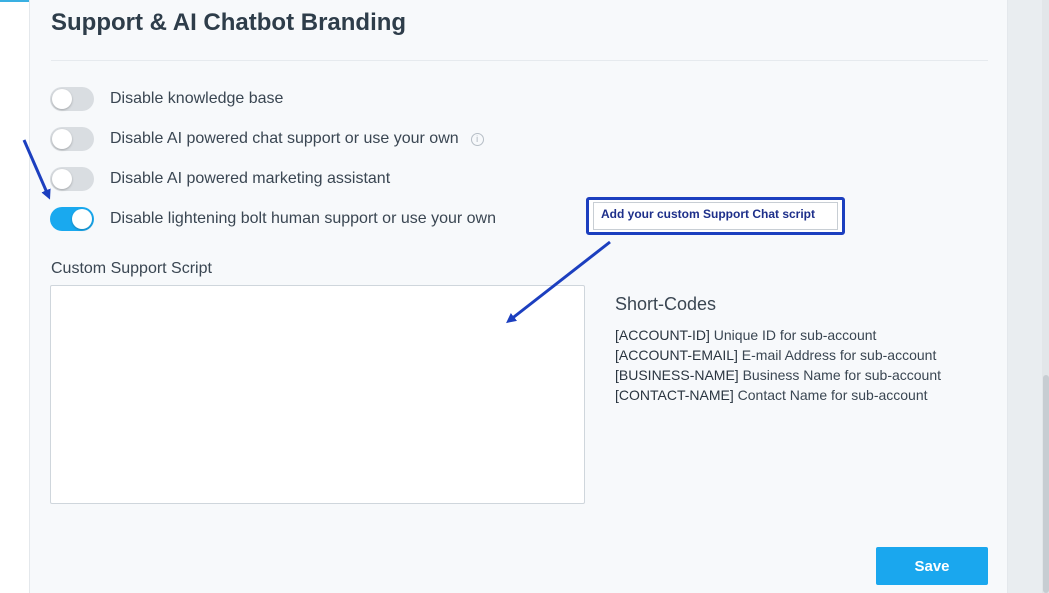 The width and height of the screenshot is (1049, 593). What do you see at coordinates (558, 282) in the screenshot?
I see `annotation-arrow-to-script` at bounding box center [558, 282].